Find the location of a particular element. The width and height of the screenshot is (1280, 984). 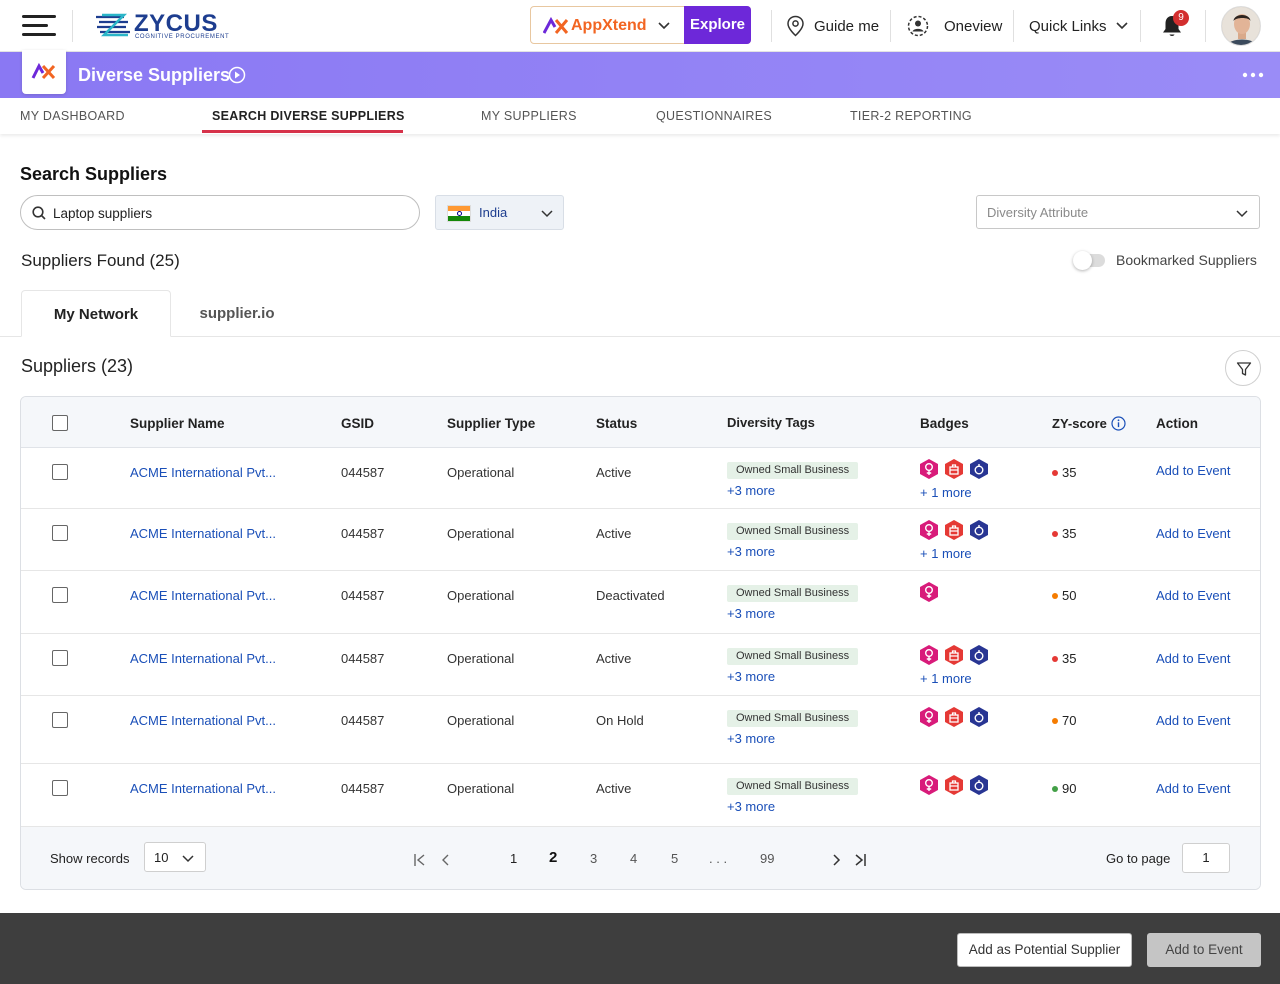

hamburger-menu-icon is located at coordinates (39, 26).